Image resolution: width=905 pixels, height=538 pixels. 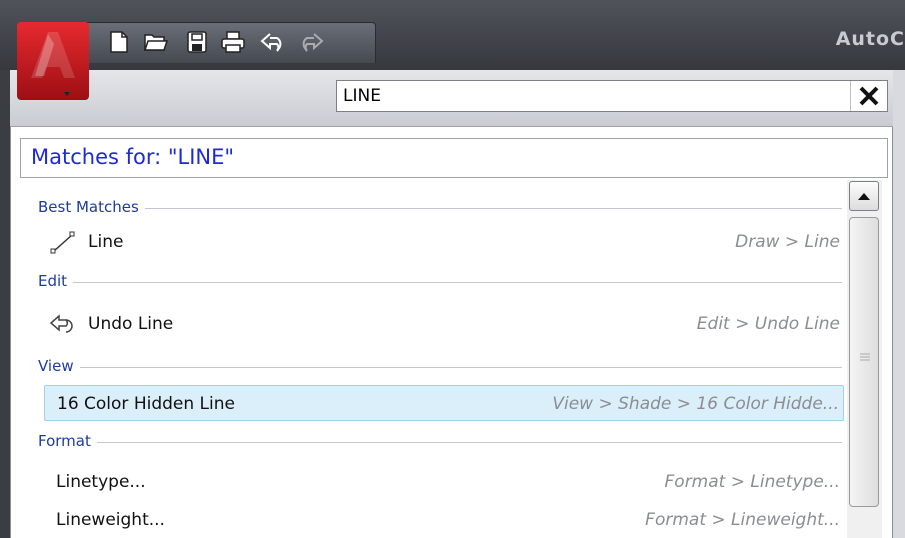 What do you see at coordinates (146, 404) in the screenshot?
I see `result-label: 16 Color Hidden Line` at bounding box center [146, 404].